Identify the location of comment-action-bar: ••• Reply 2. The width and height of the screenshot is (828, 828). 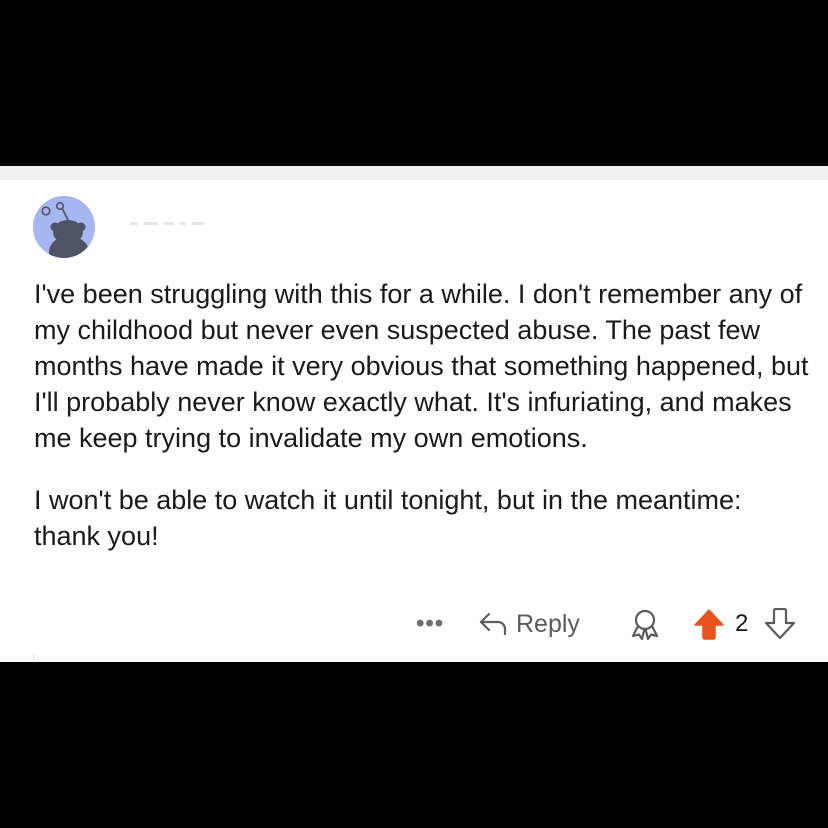
(414, 624).